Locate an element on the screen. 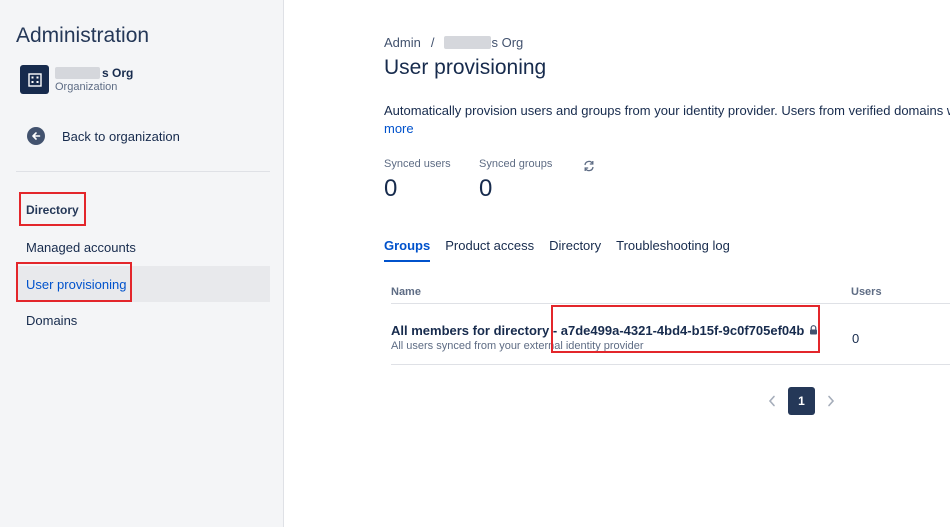 The height and width of the screenshot is (527, 950). breadcrumb: Admin / s Org is located at coordinates (453, 42).